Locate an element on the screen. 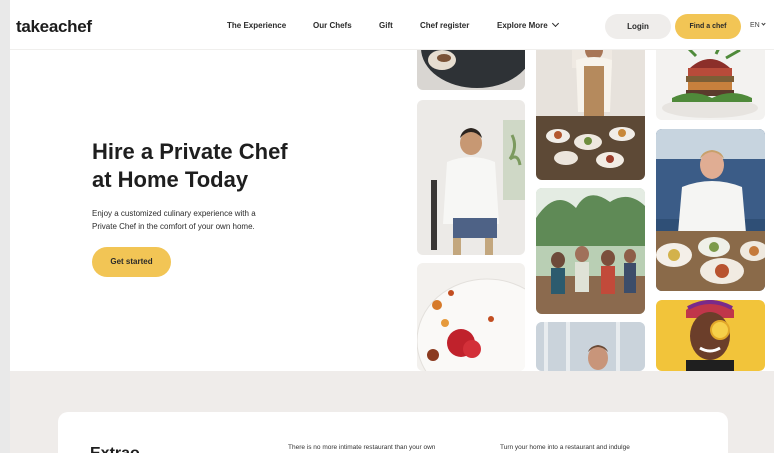 Image resolution: width=774 pixels, height=453 pixels. language-selector: EN is located at coordinates (758, 25).